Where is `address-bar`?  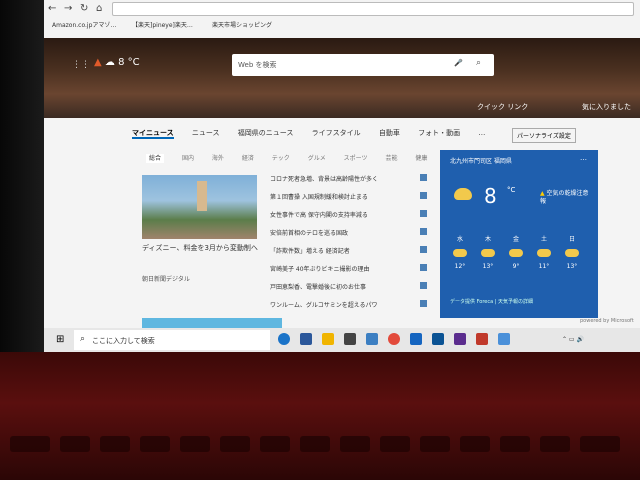
address-bar is located at coordinates (373, 9).